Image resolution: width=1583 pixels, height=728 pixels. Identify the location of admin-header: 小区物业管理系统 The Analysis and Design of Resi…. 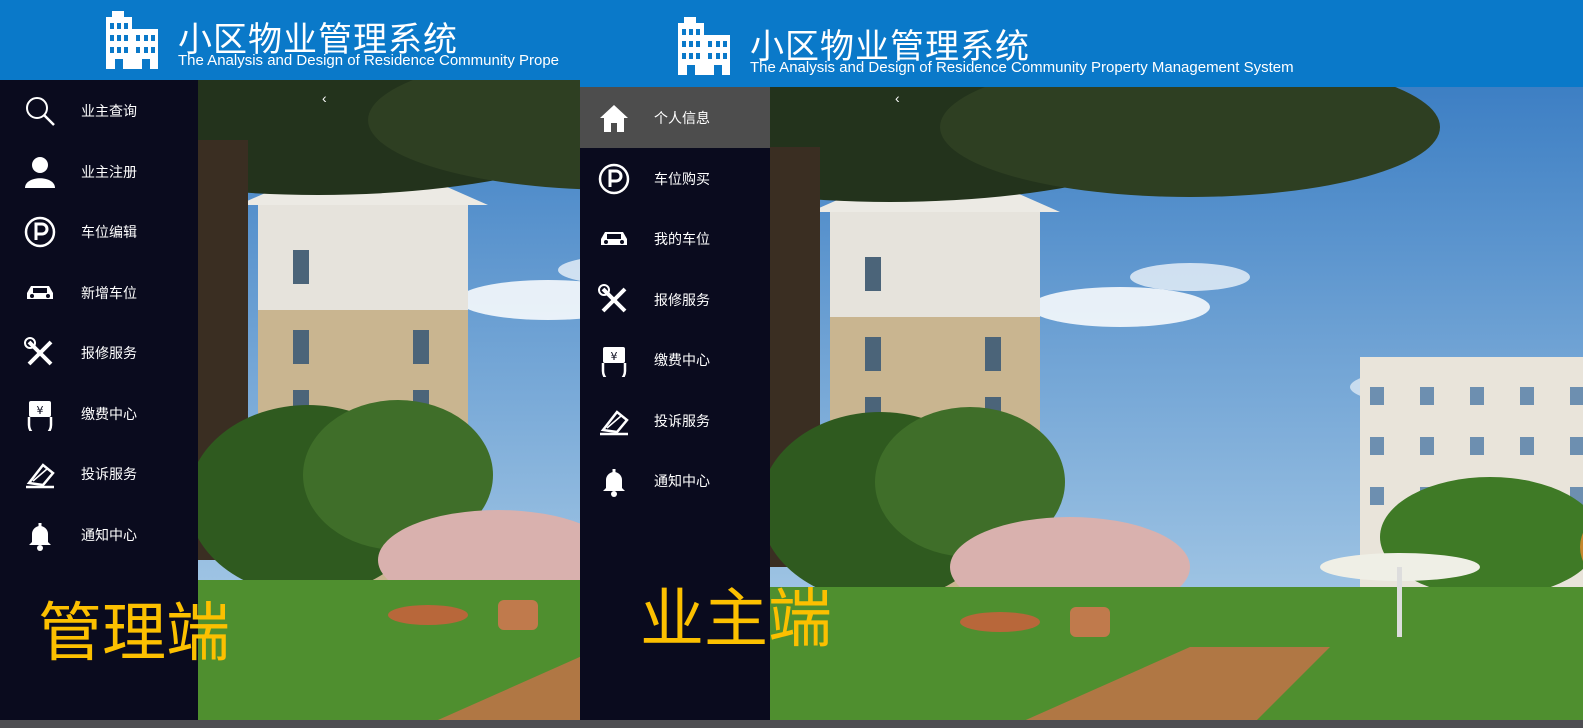
(290, 40).